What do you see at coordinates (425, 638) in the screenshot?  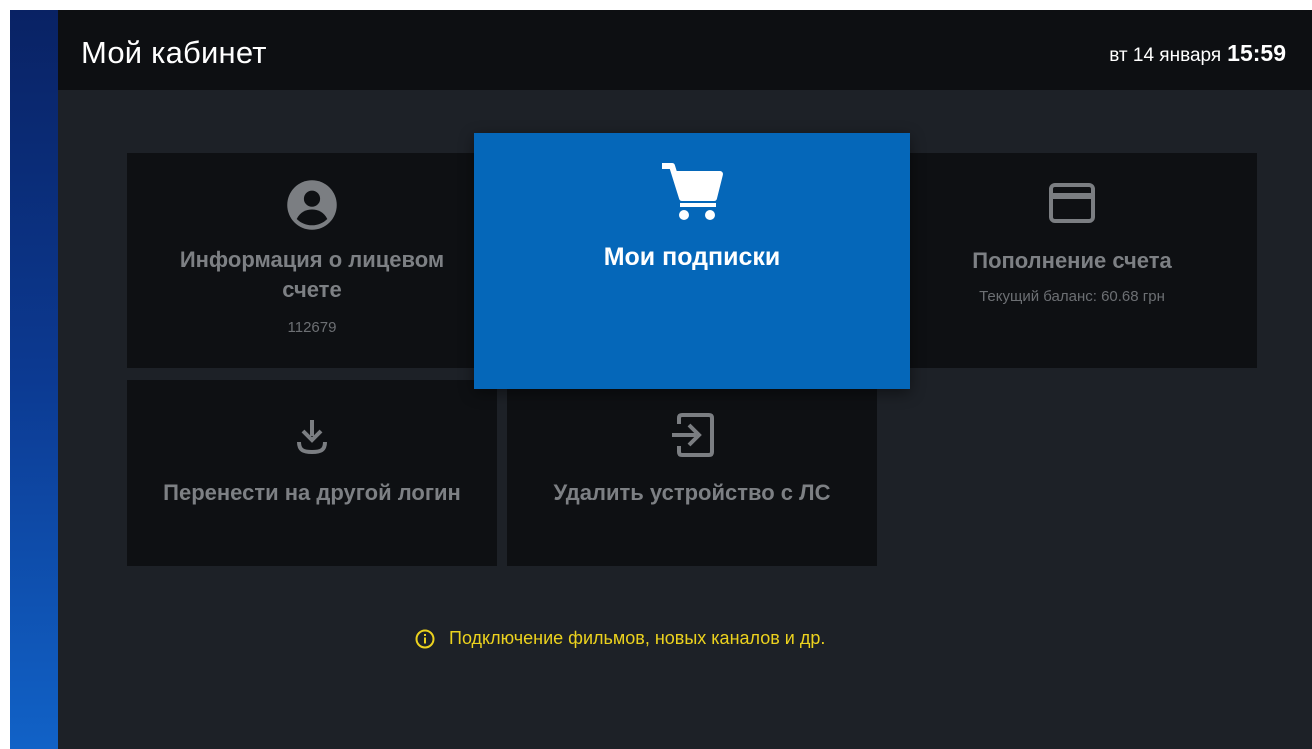 I see `info-icon` at bounding box center [425, 638].